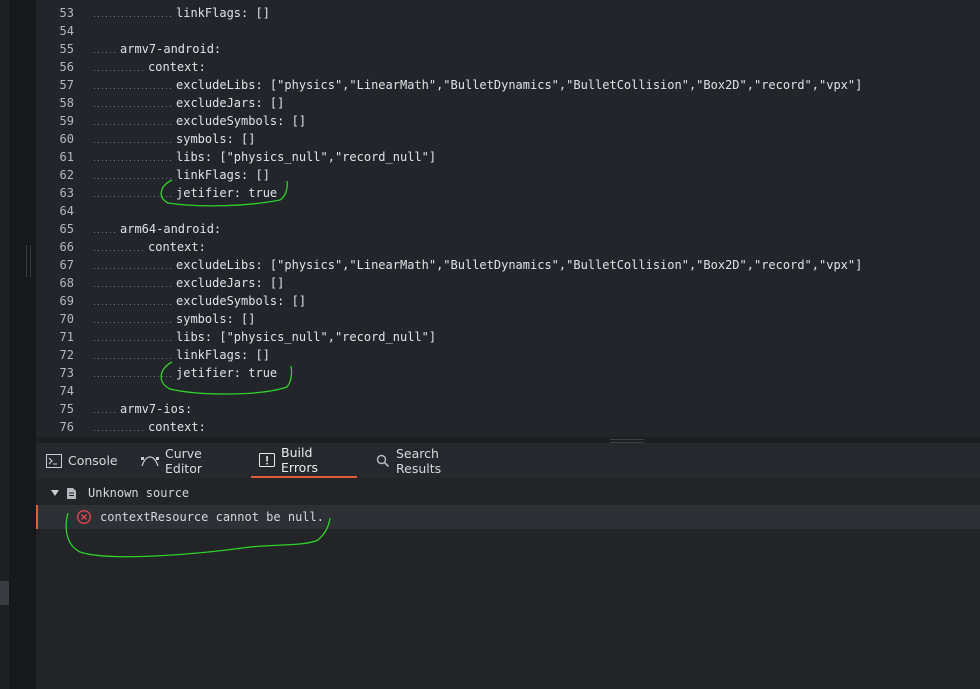  What do you see at coordinates (299, 459) in the screenshot?
I see `tab-build-errors-label: Build Errors` at bounding box center [299, 459].